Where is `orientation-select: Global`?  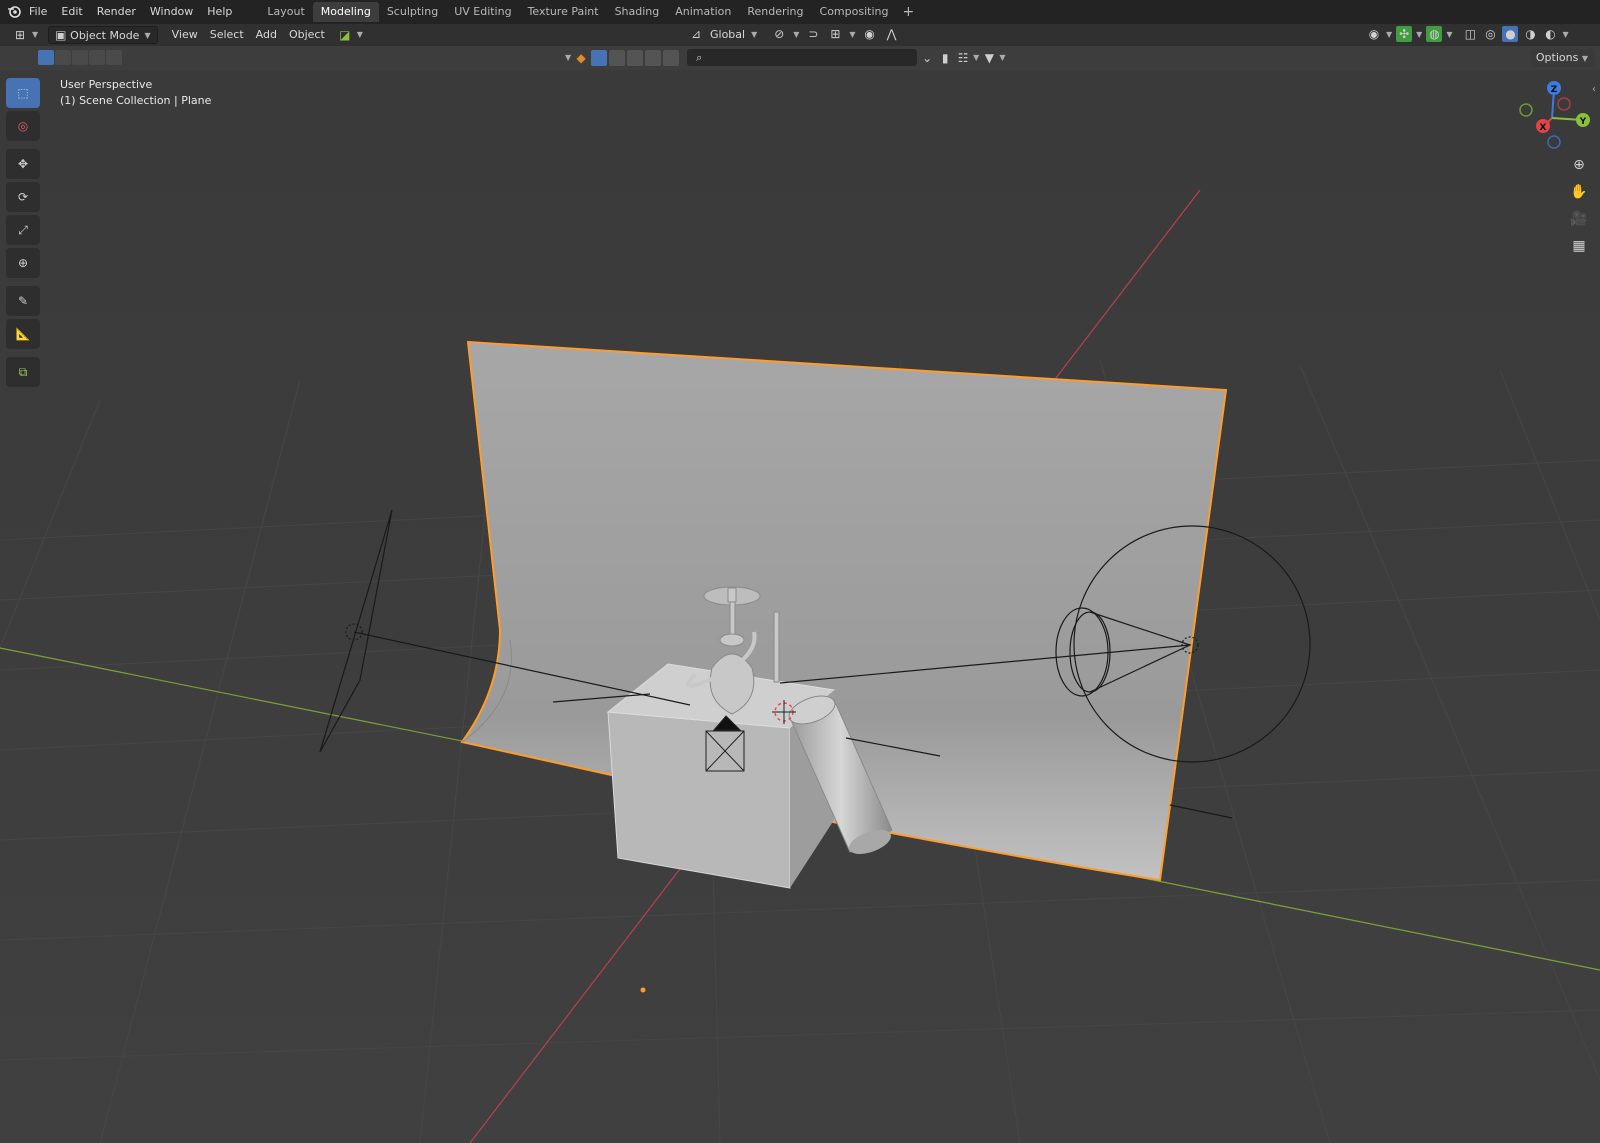
orientation-select: Global is located at coordinates (727, 34).